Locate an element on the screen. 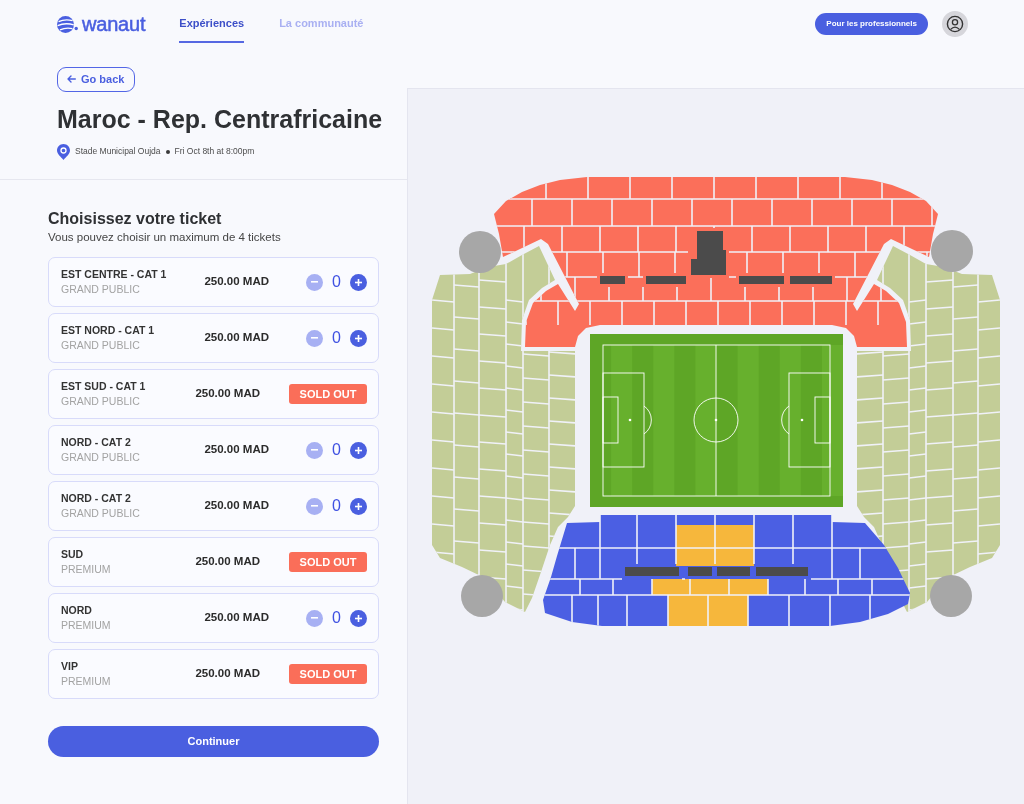  section-subheading: Vous pouvez choisir un maximum de 4 tickets is located at coordinates (164, 237).